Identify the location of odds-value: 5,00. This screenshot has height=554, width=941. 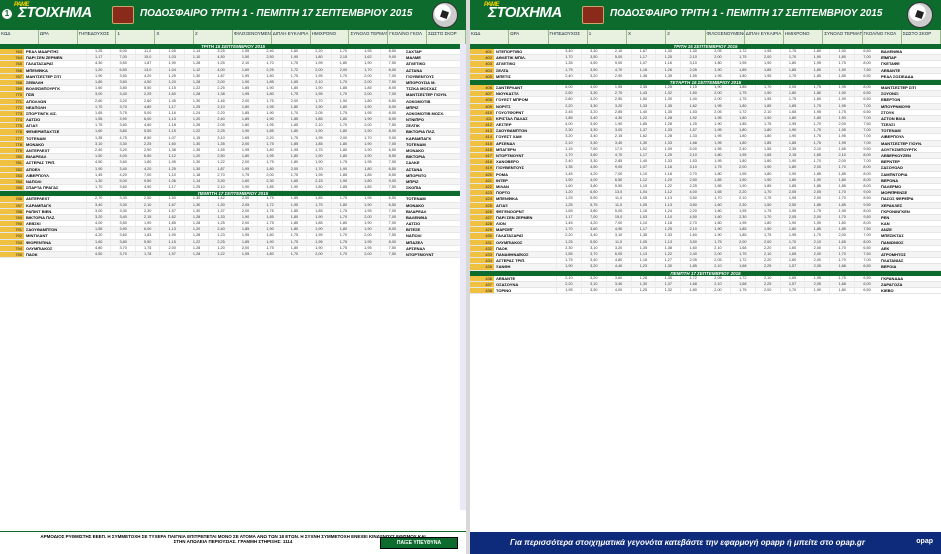
(692, 149).